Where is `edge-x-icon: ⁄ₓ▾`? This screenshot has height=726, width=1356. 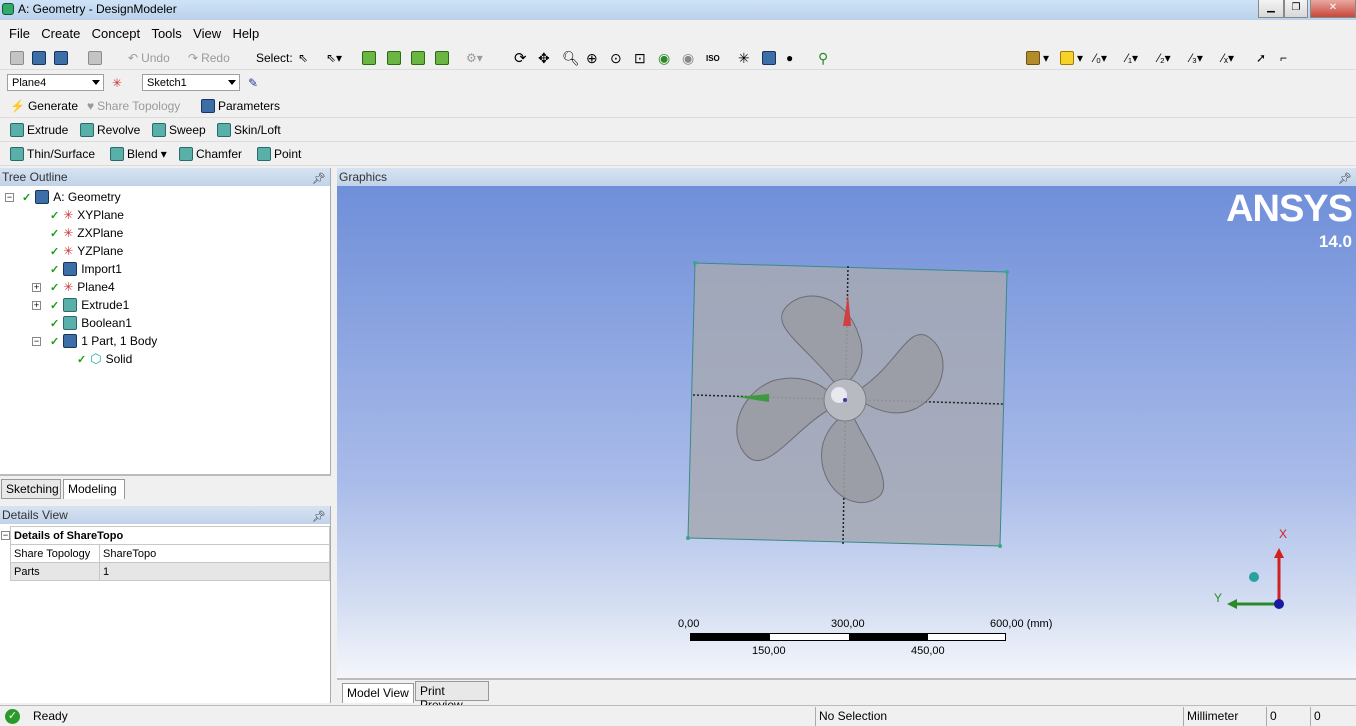 edge-x-icon: ⁄ₓ▾ is located at coordinates (1228, 58).